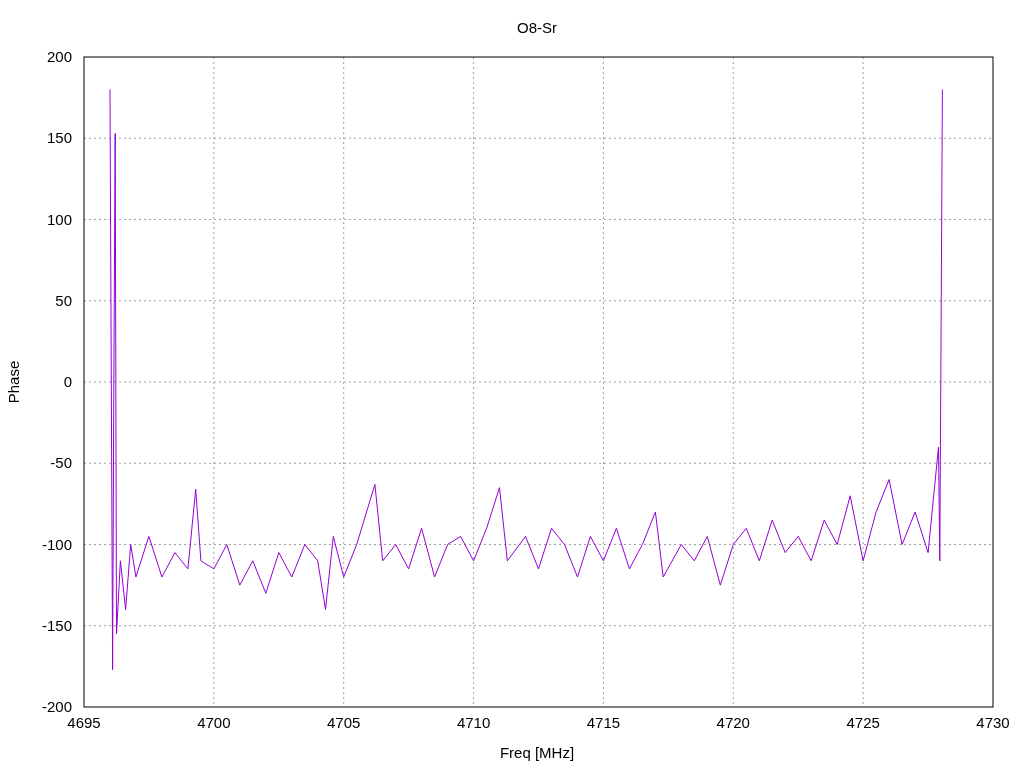 Image resolution: width=1024 pixels, height=768 pixels. Describe the element at coordinates (63, 300) in the screenshot. I see `tick-label: 50` at that location.